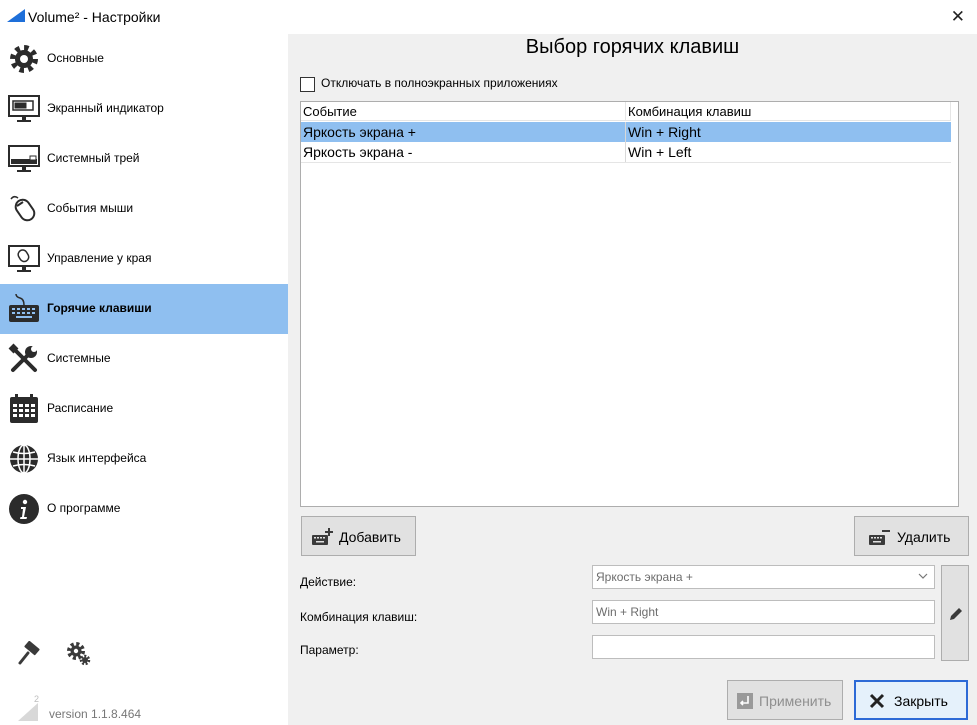 This screenshot has width=977, height=725. I want to click on add-button: Добавить, so click(358, 536).